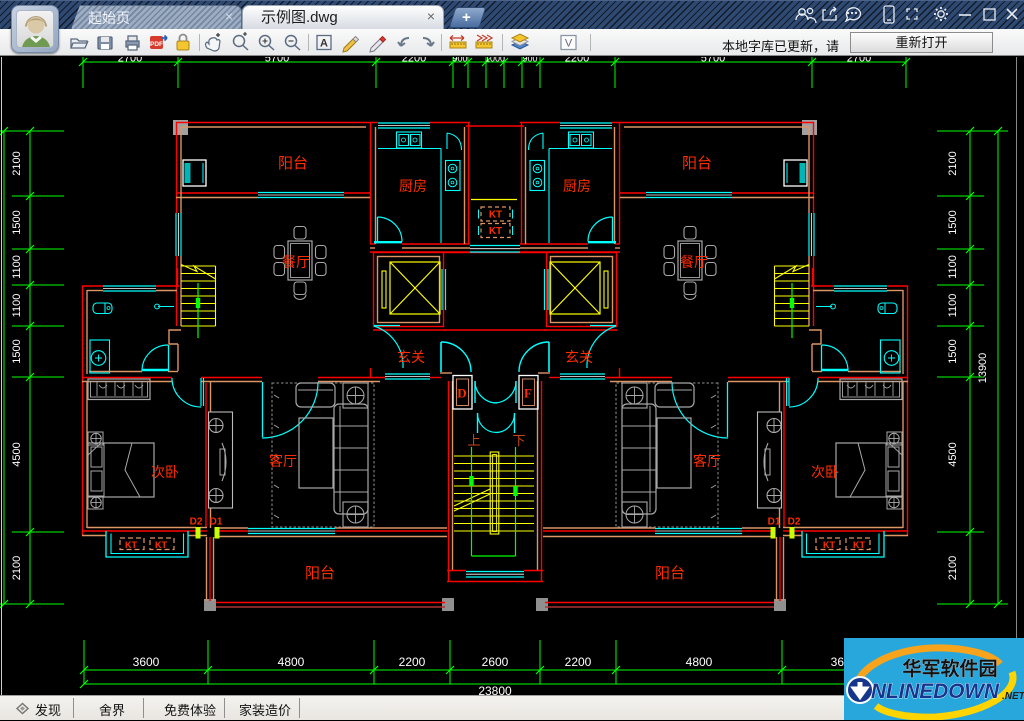 This screenshot has height=721, width=1024. I want to click on svg-text: 13900, so click(983, 368).